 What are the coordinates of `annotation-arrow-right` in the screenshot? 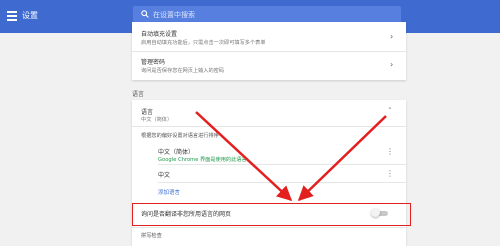 It's located at (342, 158).